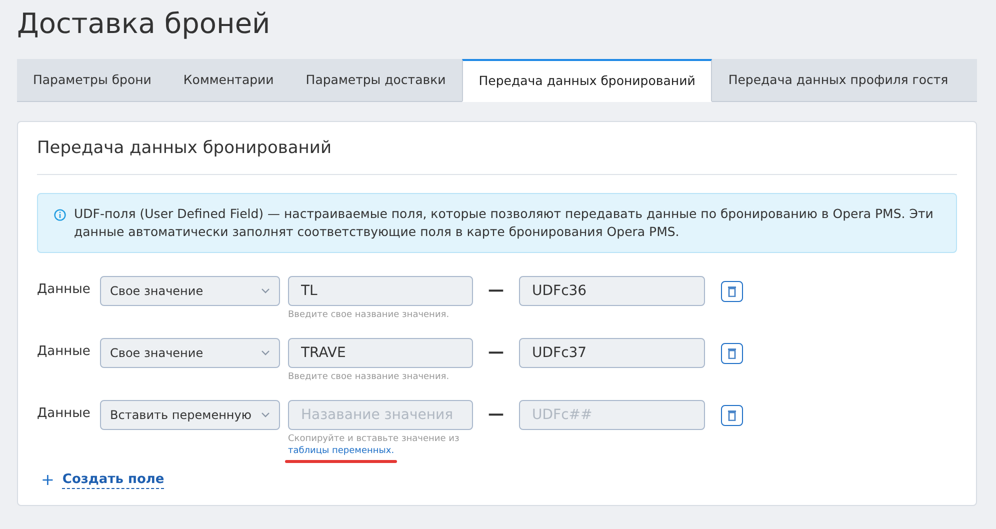  I want to click on tab: Параметры брони, so click(92, 80).